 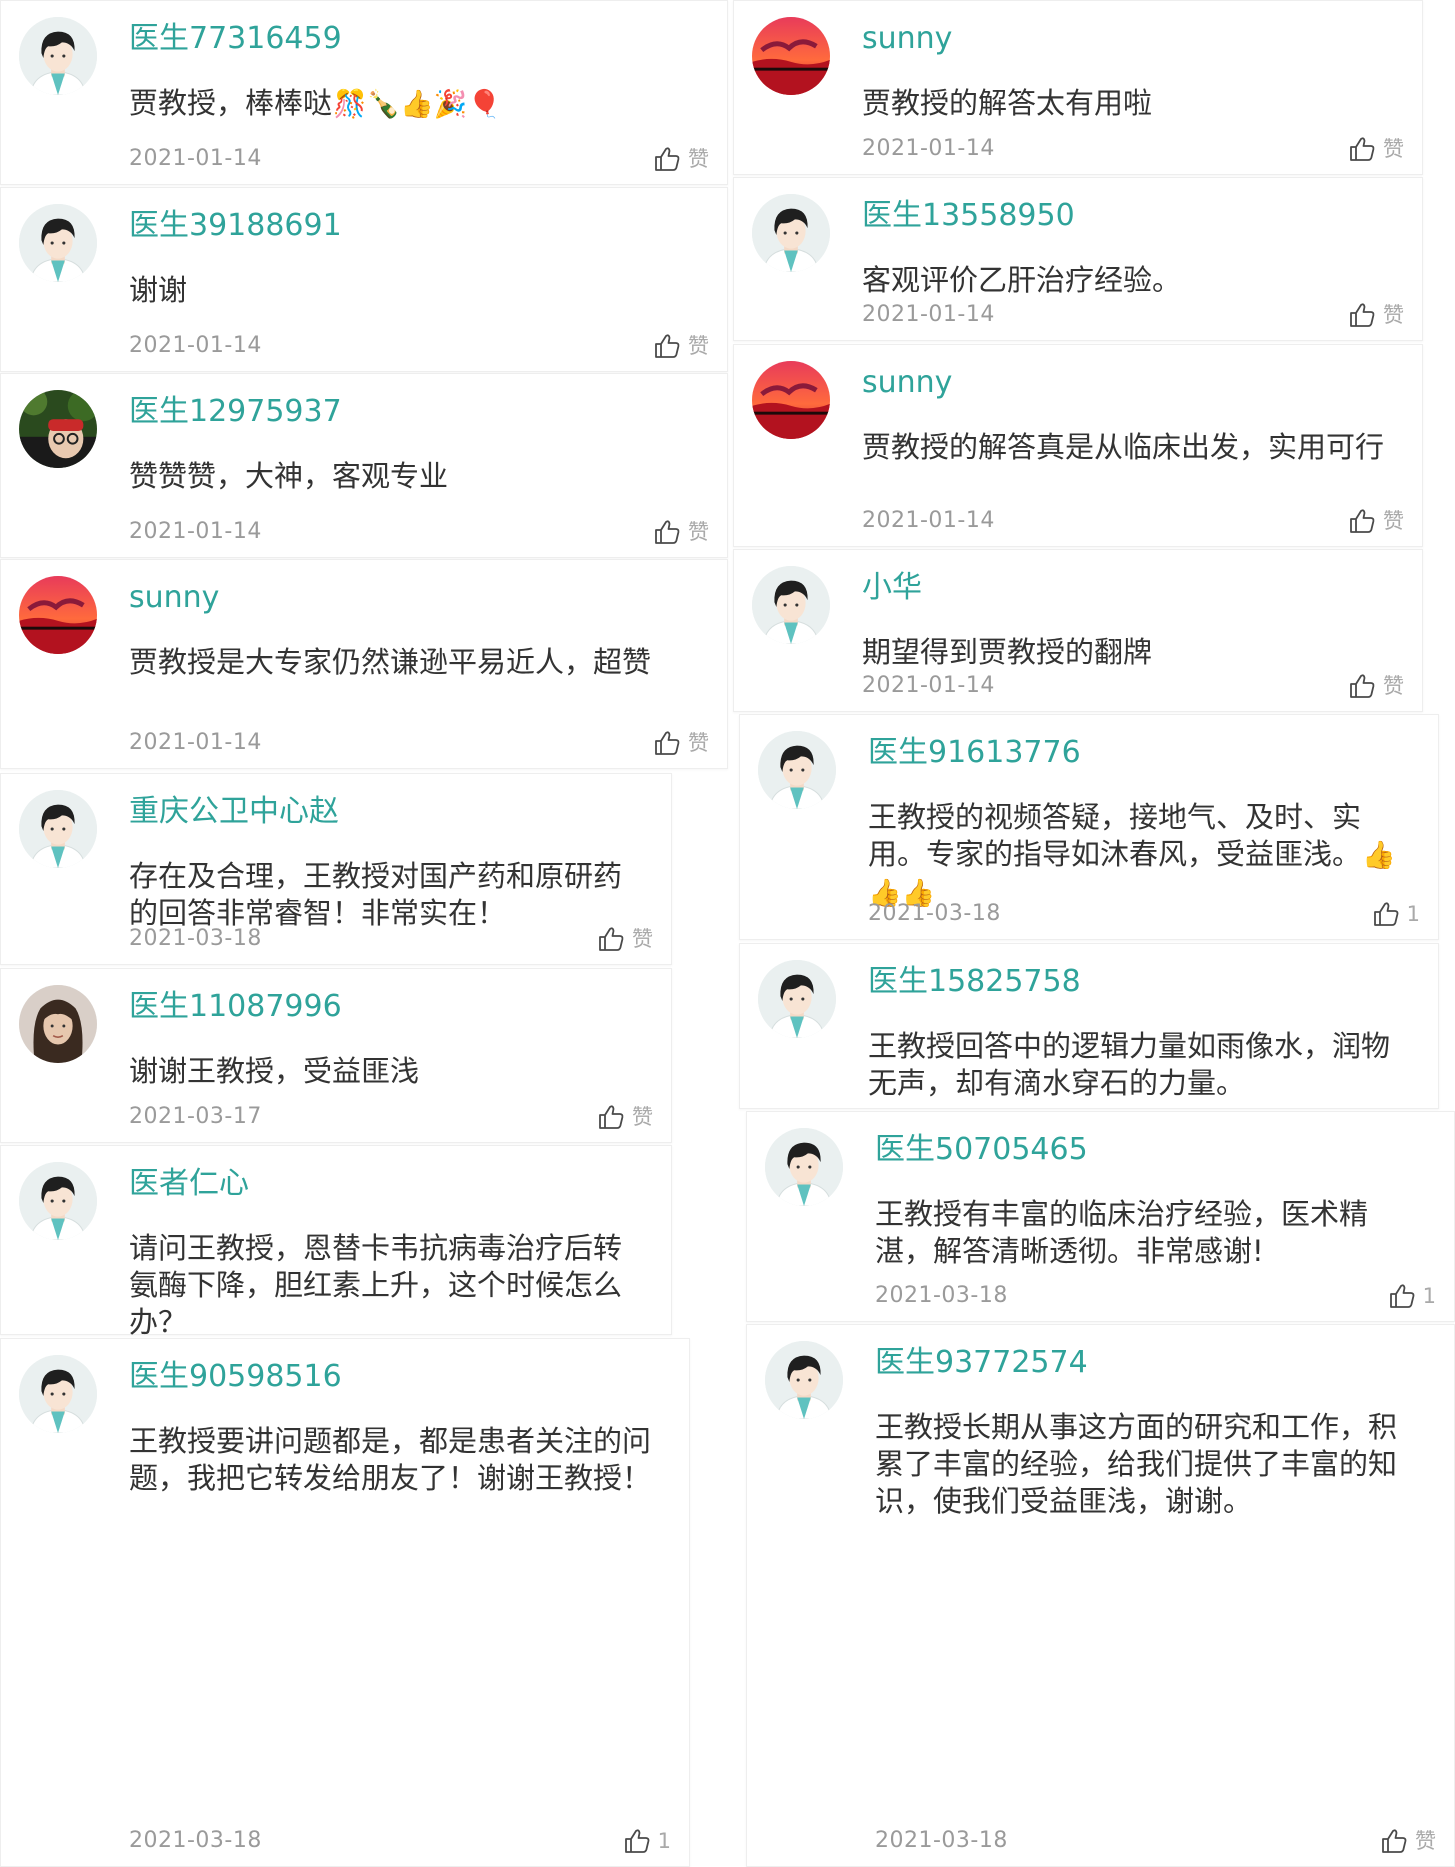 I want to click on commenter-name: 医生50705465, so click(x=981, y=1150).